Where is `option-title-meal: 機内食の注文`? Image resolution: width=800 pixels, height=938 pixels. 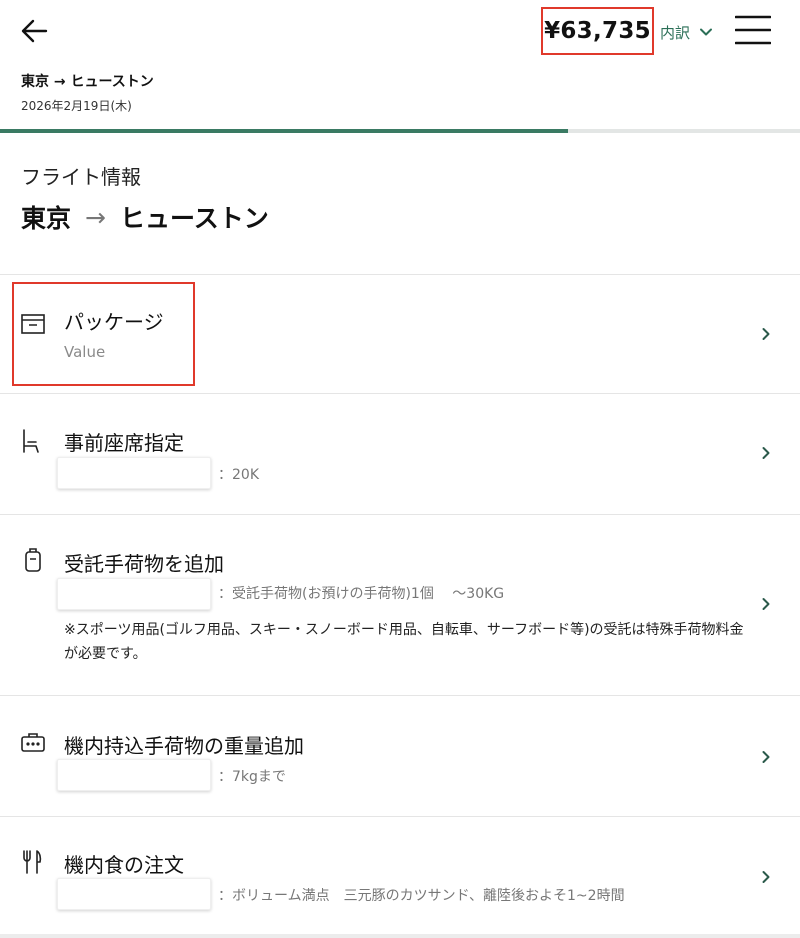 option-title-meal: 機内食の注文 is located at coordinates (124, 865).